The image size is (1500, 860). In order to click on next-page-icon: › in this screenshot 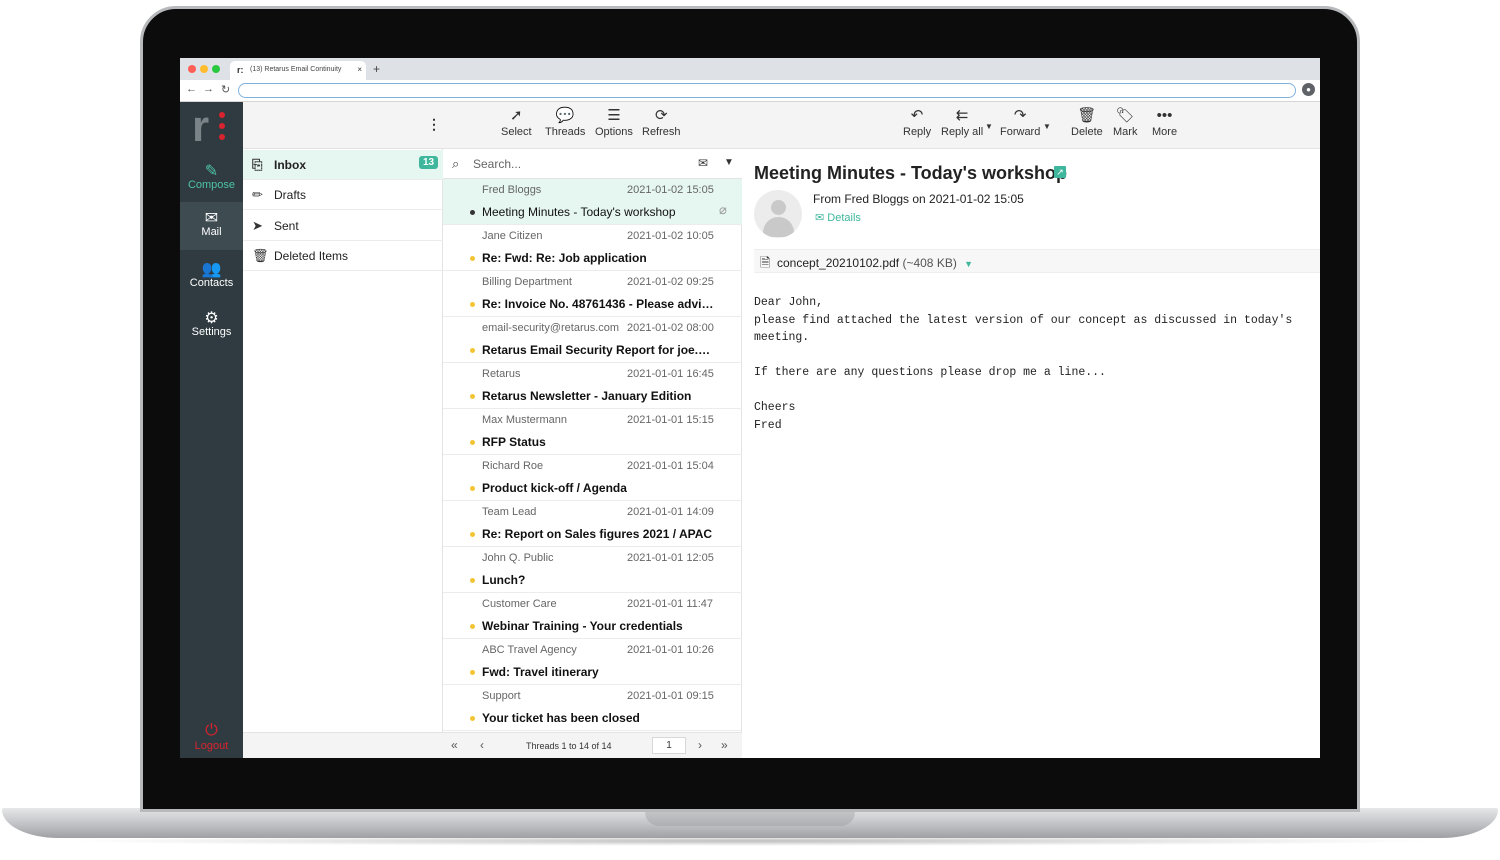, I will do `click(700, 745)`.